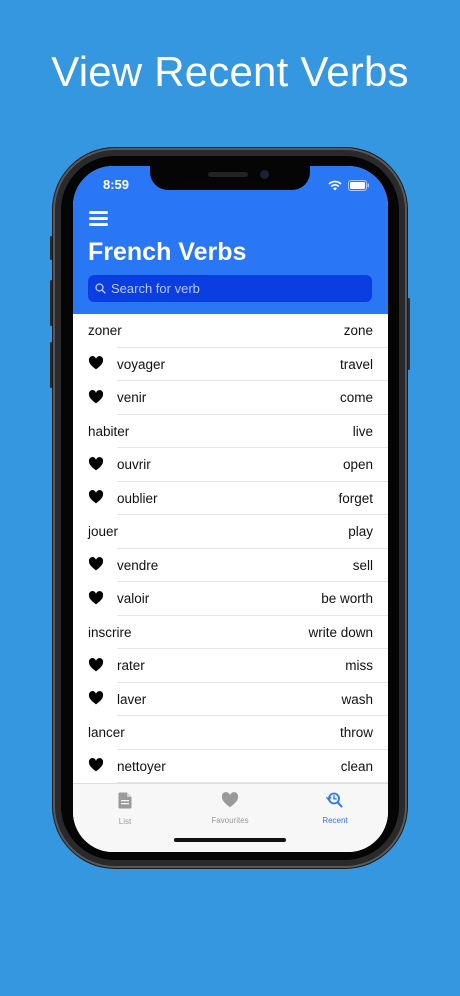  What do you see at coordinates (141, 766) in the screenshot?
I see `verb-french: nettoyer` at bounding box center [141, 766].